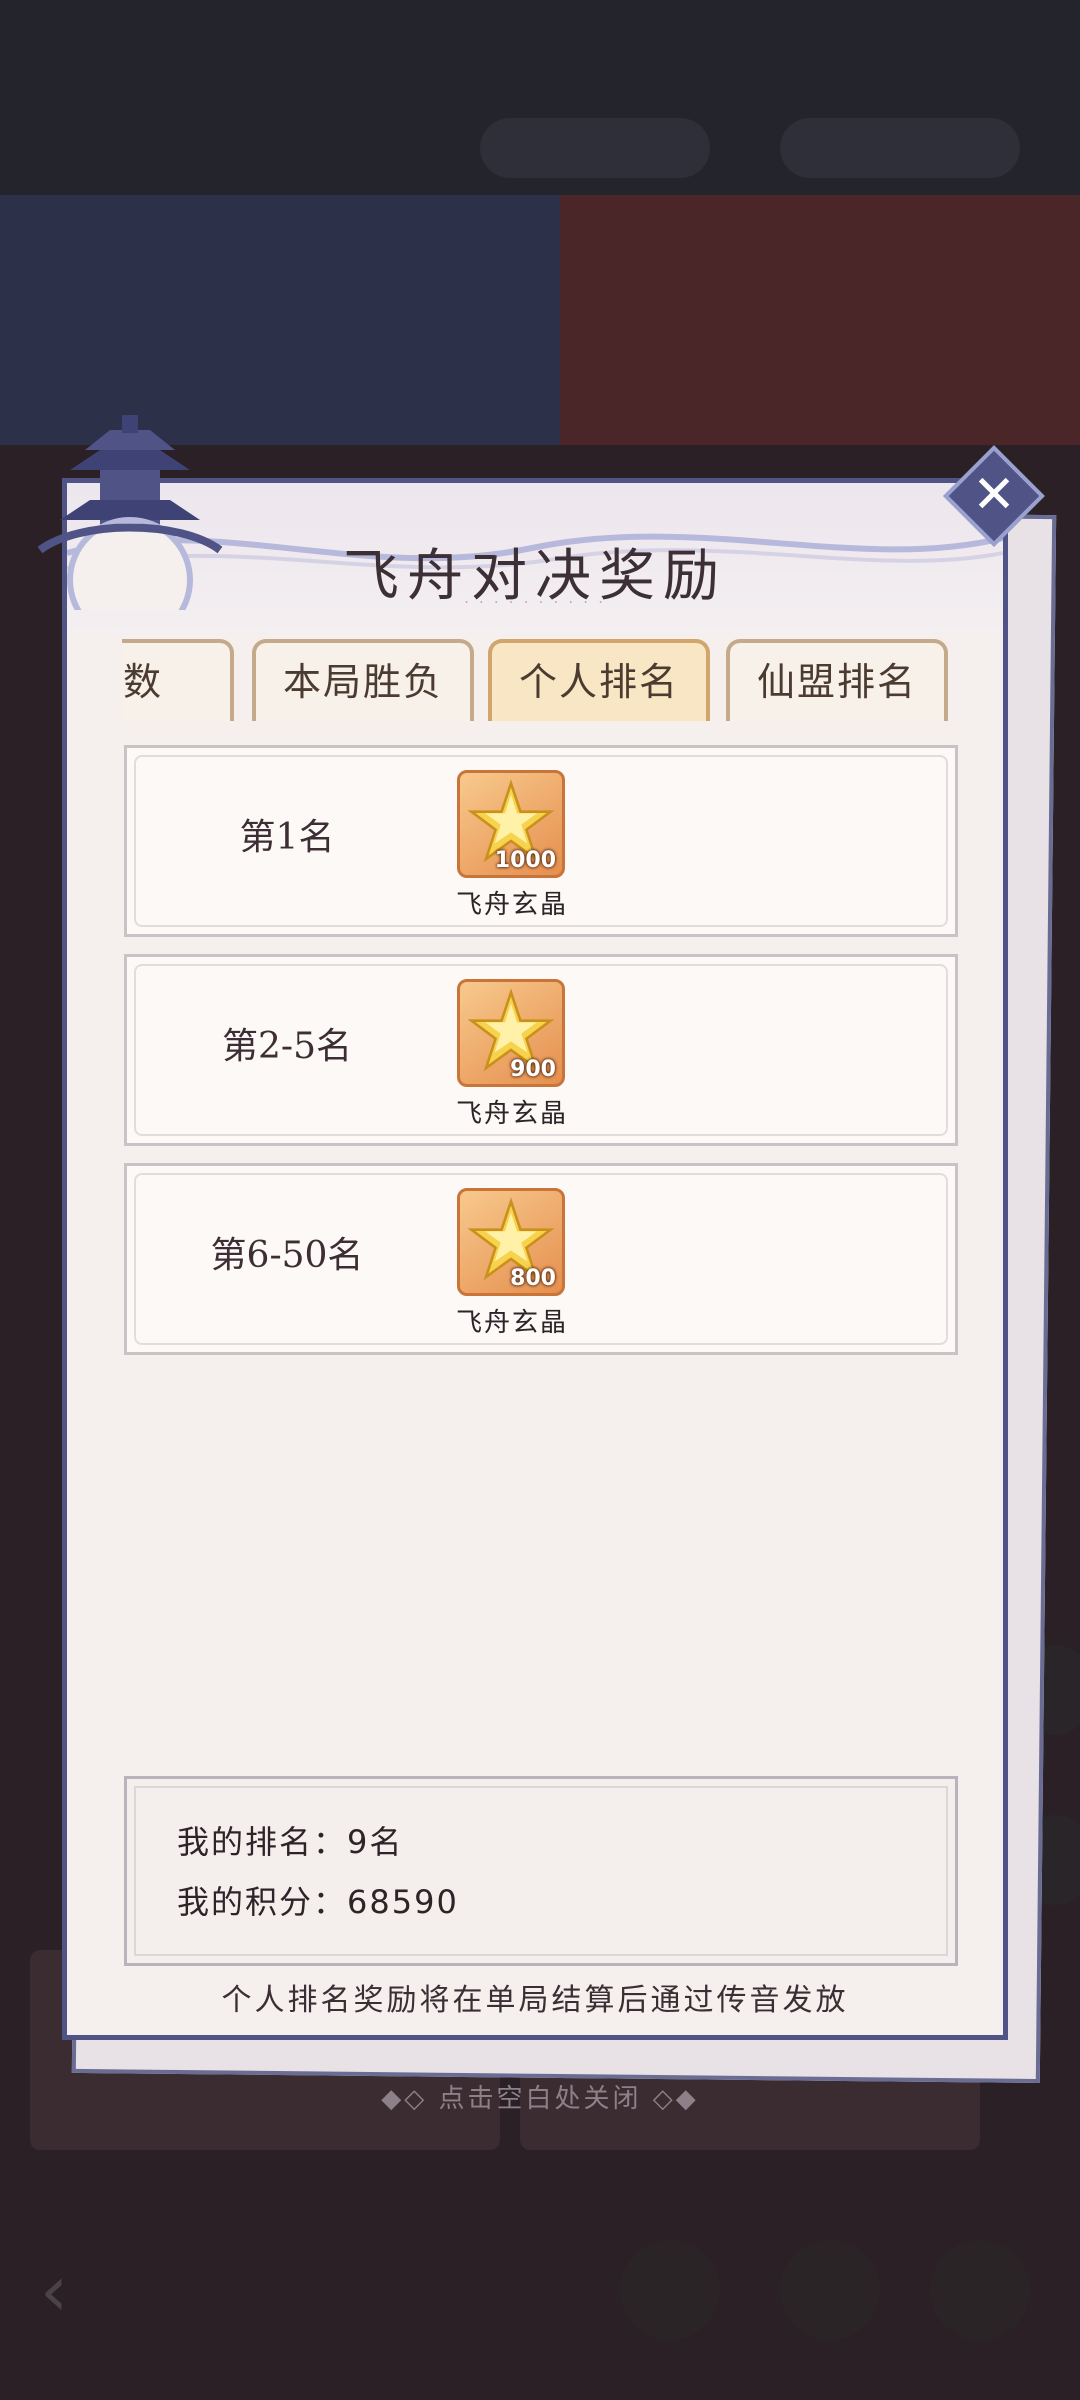  What do you see at coordinates (287, 1255) in the screenshot?
I see `rank-label: 第6-50名` at bounding box center [287, 1255].